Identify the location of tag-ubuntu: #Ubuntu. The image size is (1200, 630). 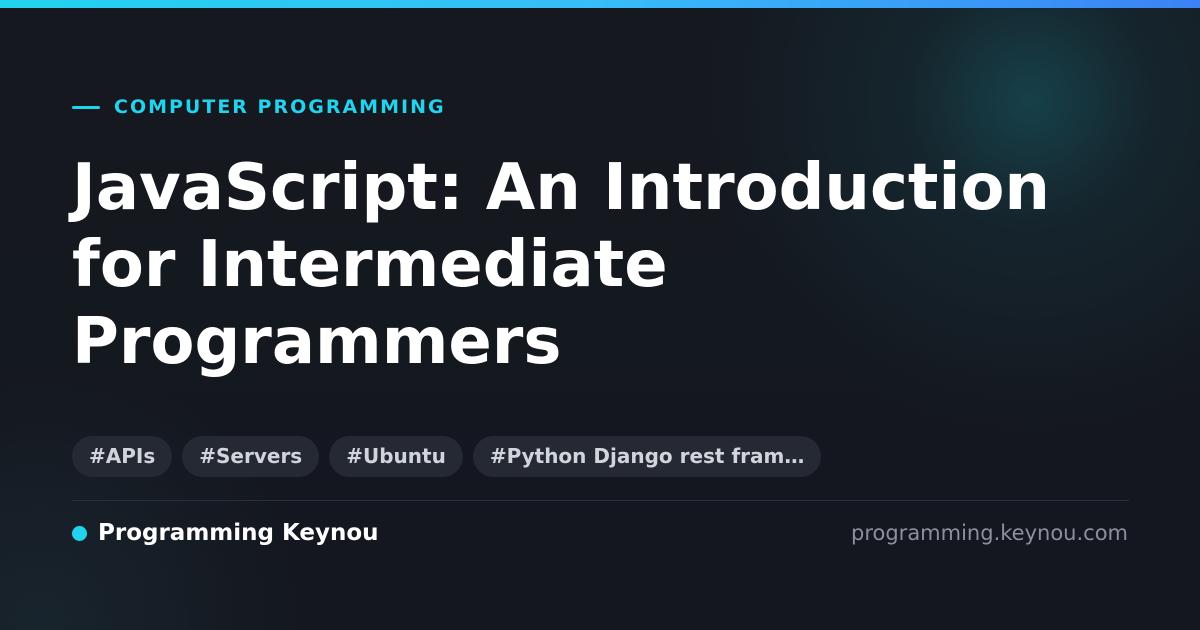
(396, 456).